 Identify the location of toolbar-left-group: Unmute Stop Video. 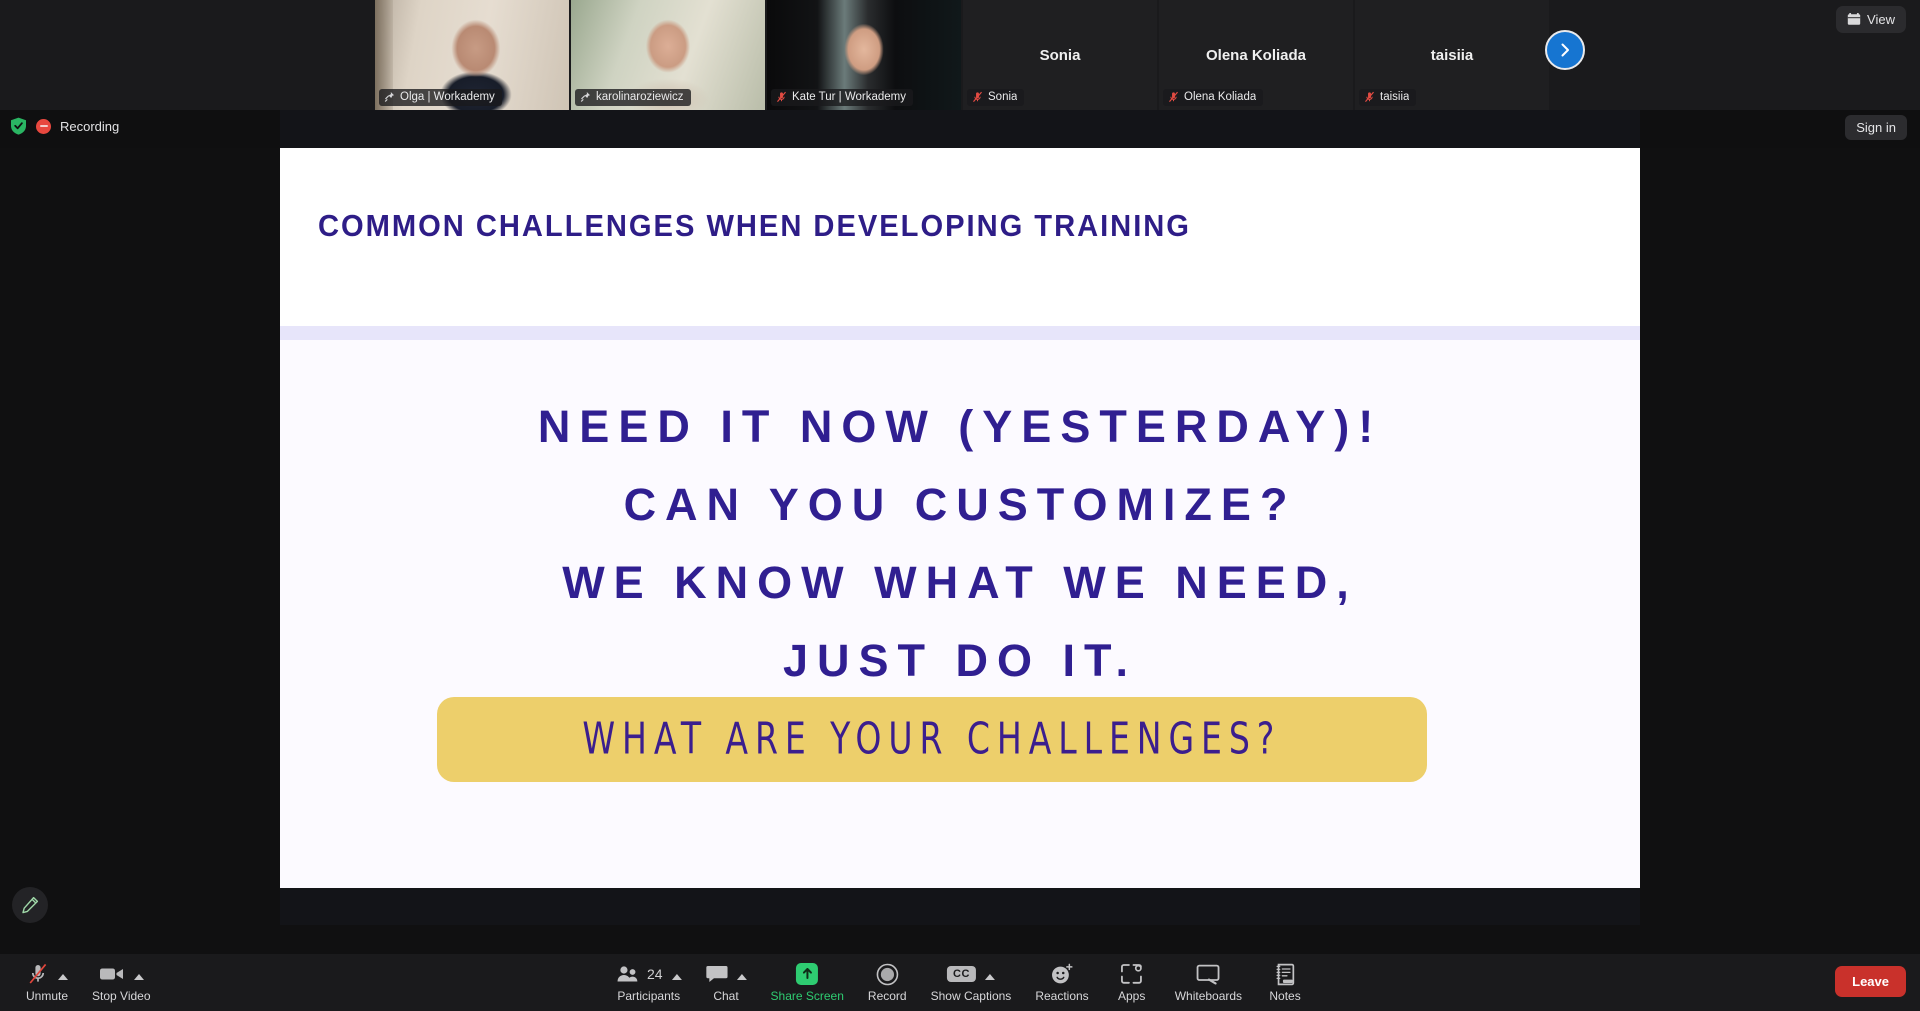
(88, 982).